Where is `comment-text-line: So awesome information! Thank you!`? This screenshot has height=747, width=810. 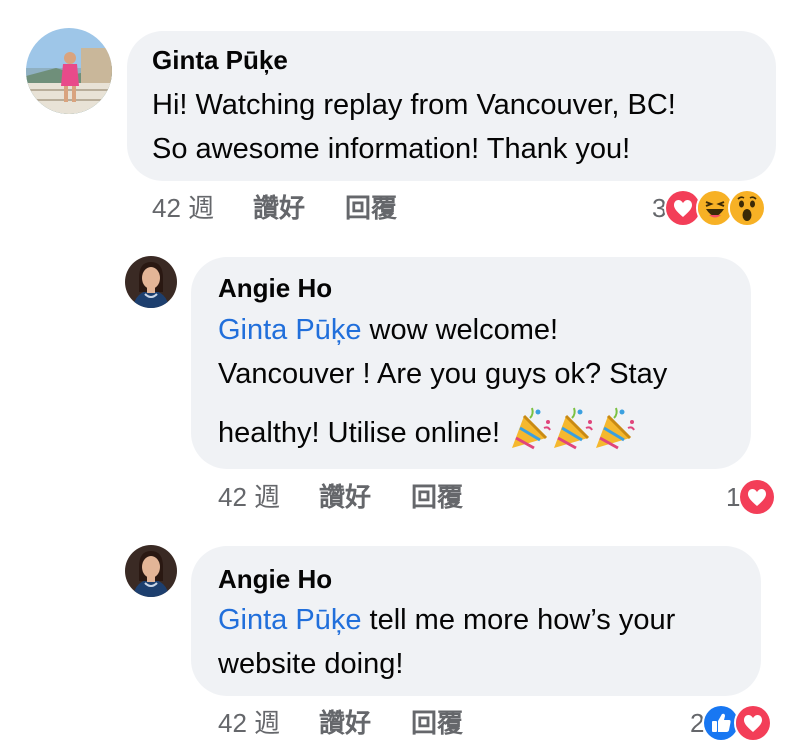
comment-text-line: So awesome information! Thank you! is located at coordinates (391, 149).